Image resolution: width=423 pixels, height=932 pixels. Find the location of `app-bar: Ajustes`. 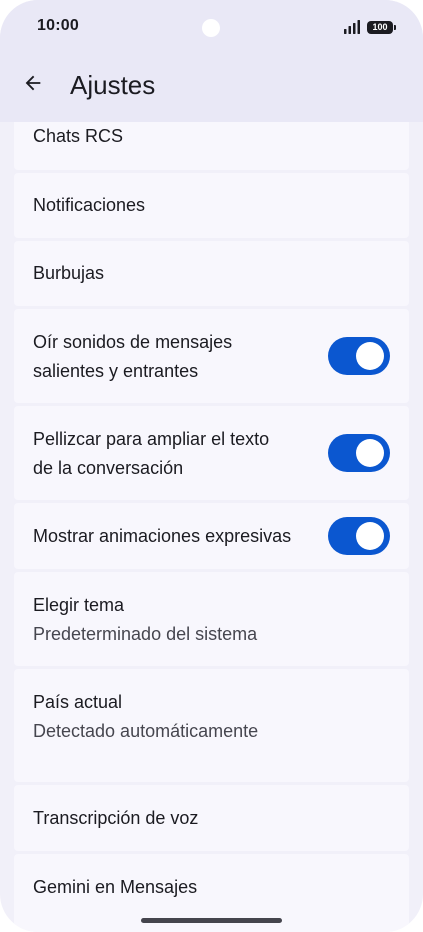

app-bar: Ajustes is located at coordinates (211, 86).